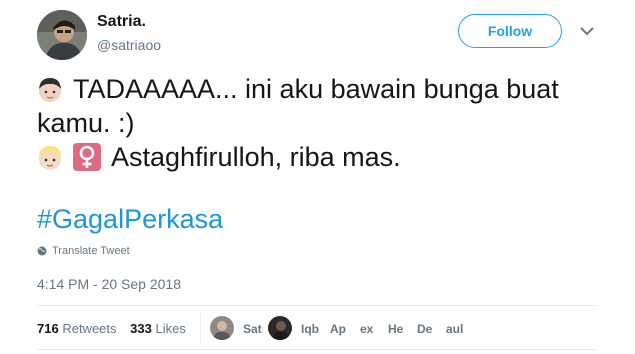 This screenshot has height=354, width=635. Describe the element at coordinates (129, 45) in the screenshot. I see `user-handle: @satriaoo` at that location.